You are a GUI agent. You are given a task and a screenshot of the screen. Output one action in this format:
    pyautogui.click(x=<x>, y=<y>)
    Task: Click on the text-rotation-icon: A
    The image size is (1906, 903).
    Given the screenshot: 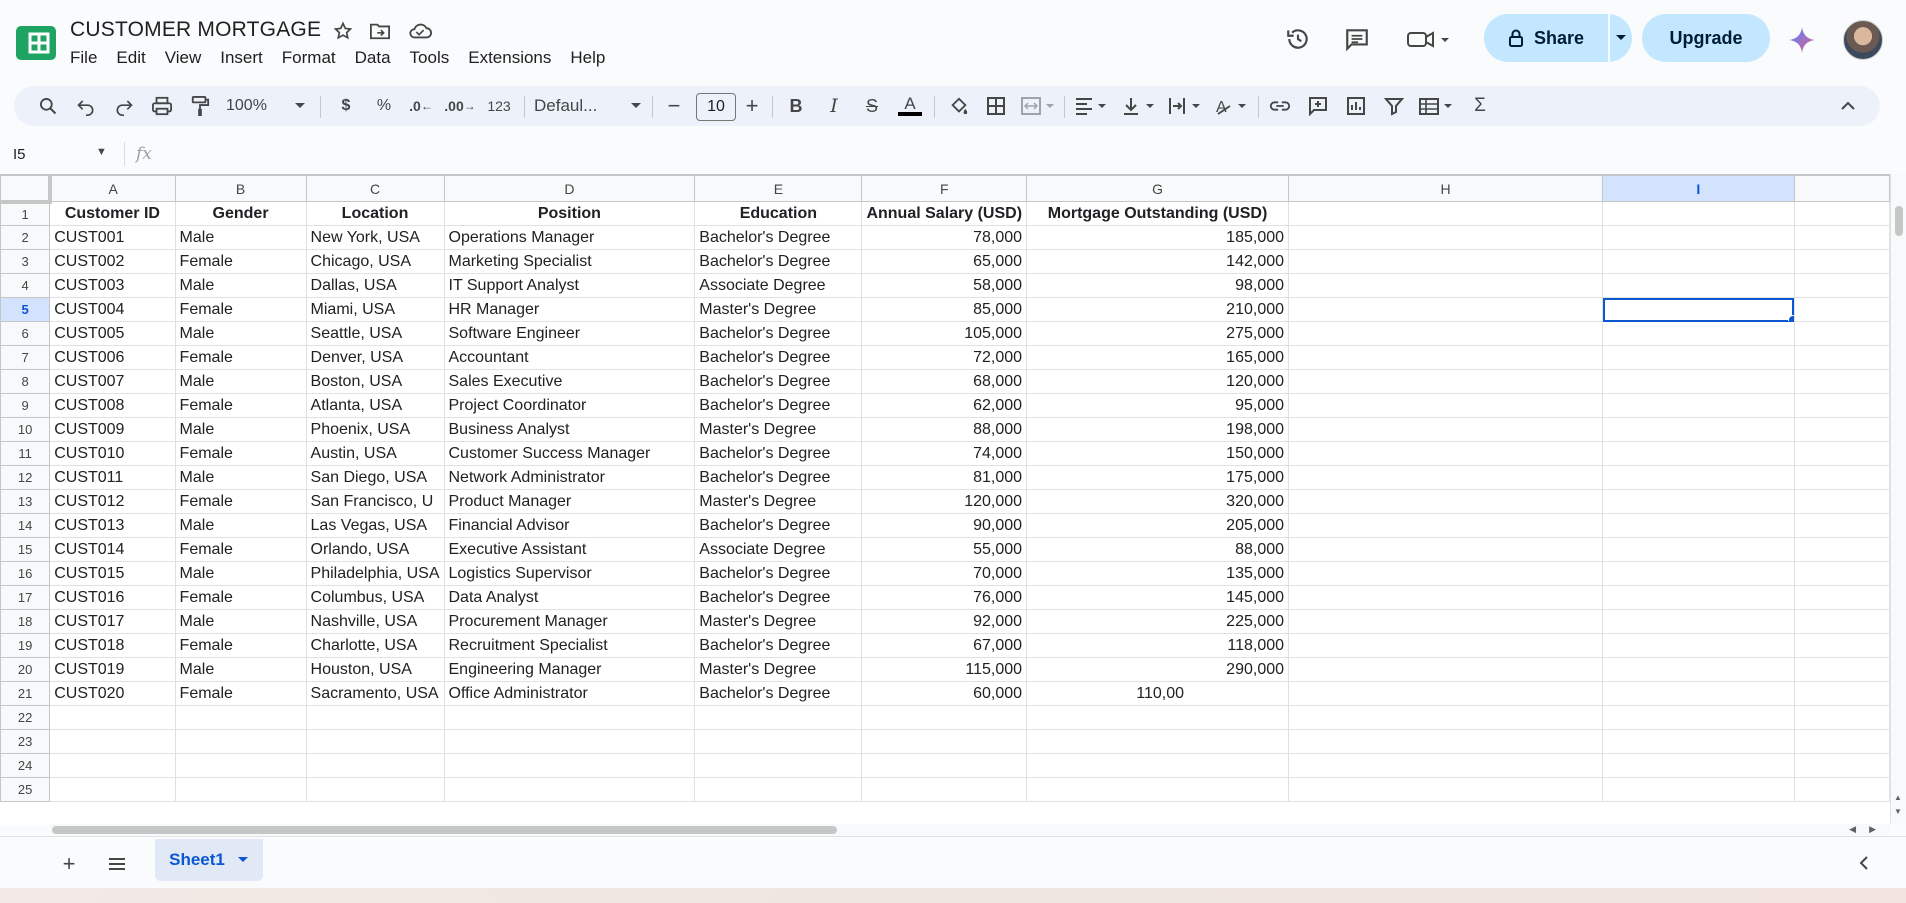 What is the action you would take?
    pyautogui.click(x=1232, y=106)
    